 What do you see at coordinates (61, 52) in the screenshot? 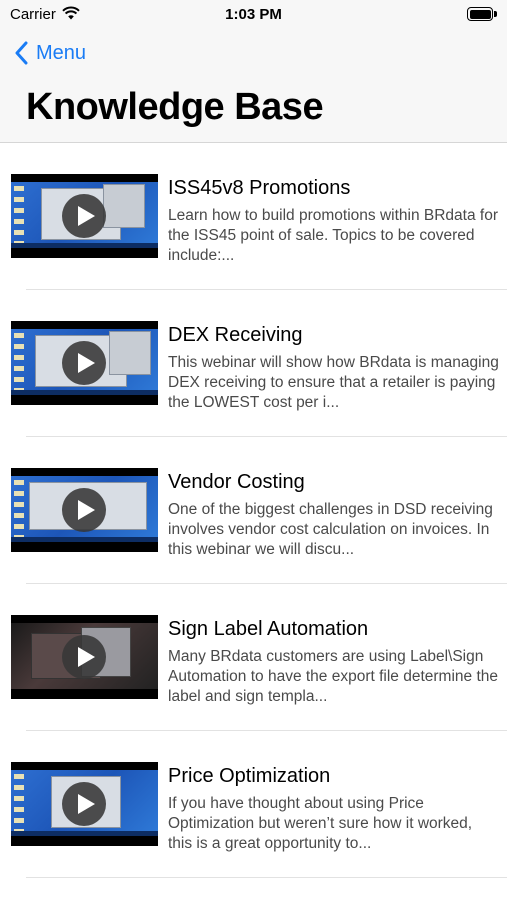
I see `back-button-label: Menu` at bounding box center [61, 52].